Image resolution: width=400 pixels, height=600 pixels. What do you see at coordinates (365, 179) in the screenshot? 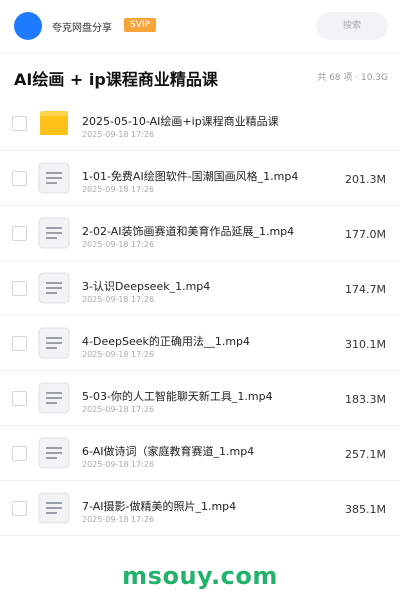
I see `file-size: 201.3M` at bounding box center [365, 179].